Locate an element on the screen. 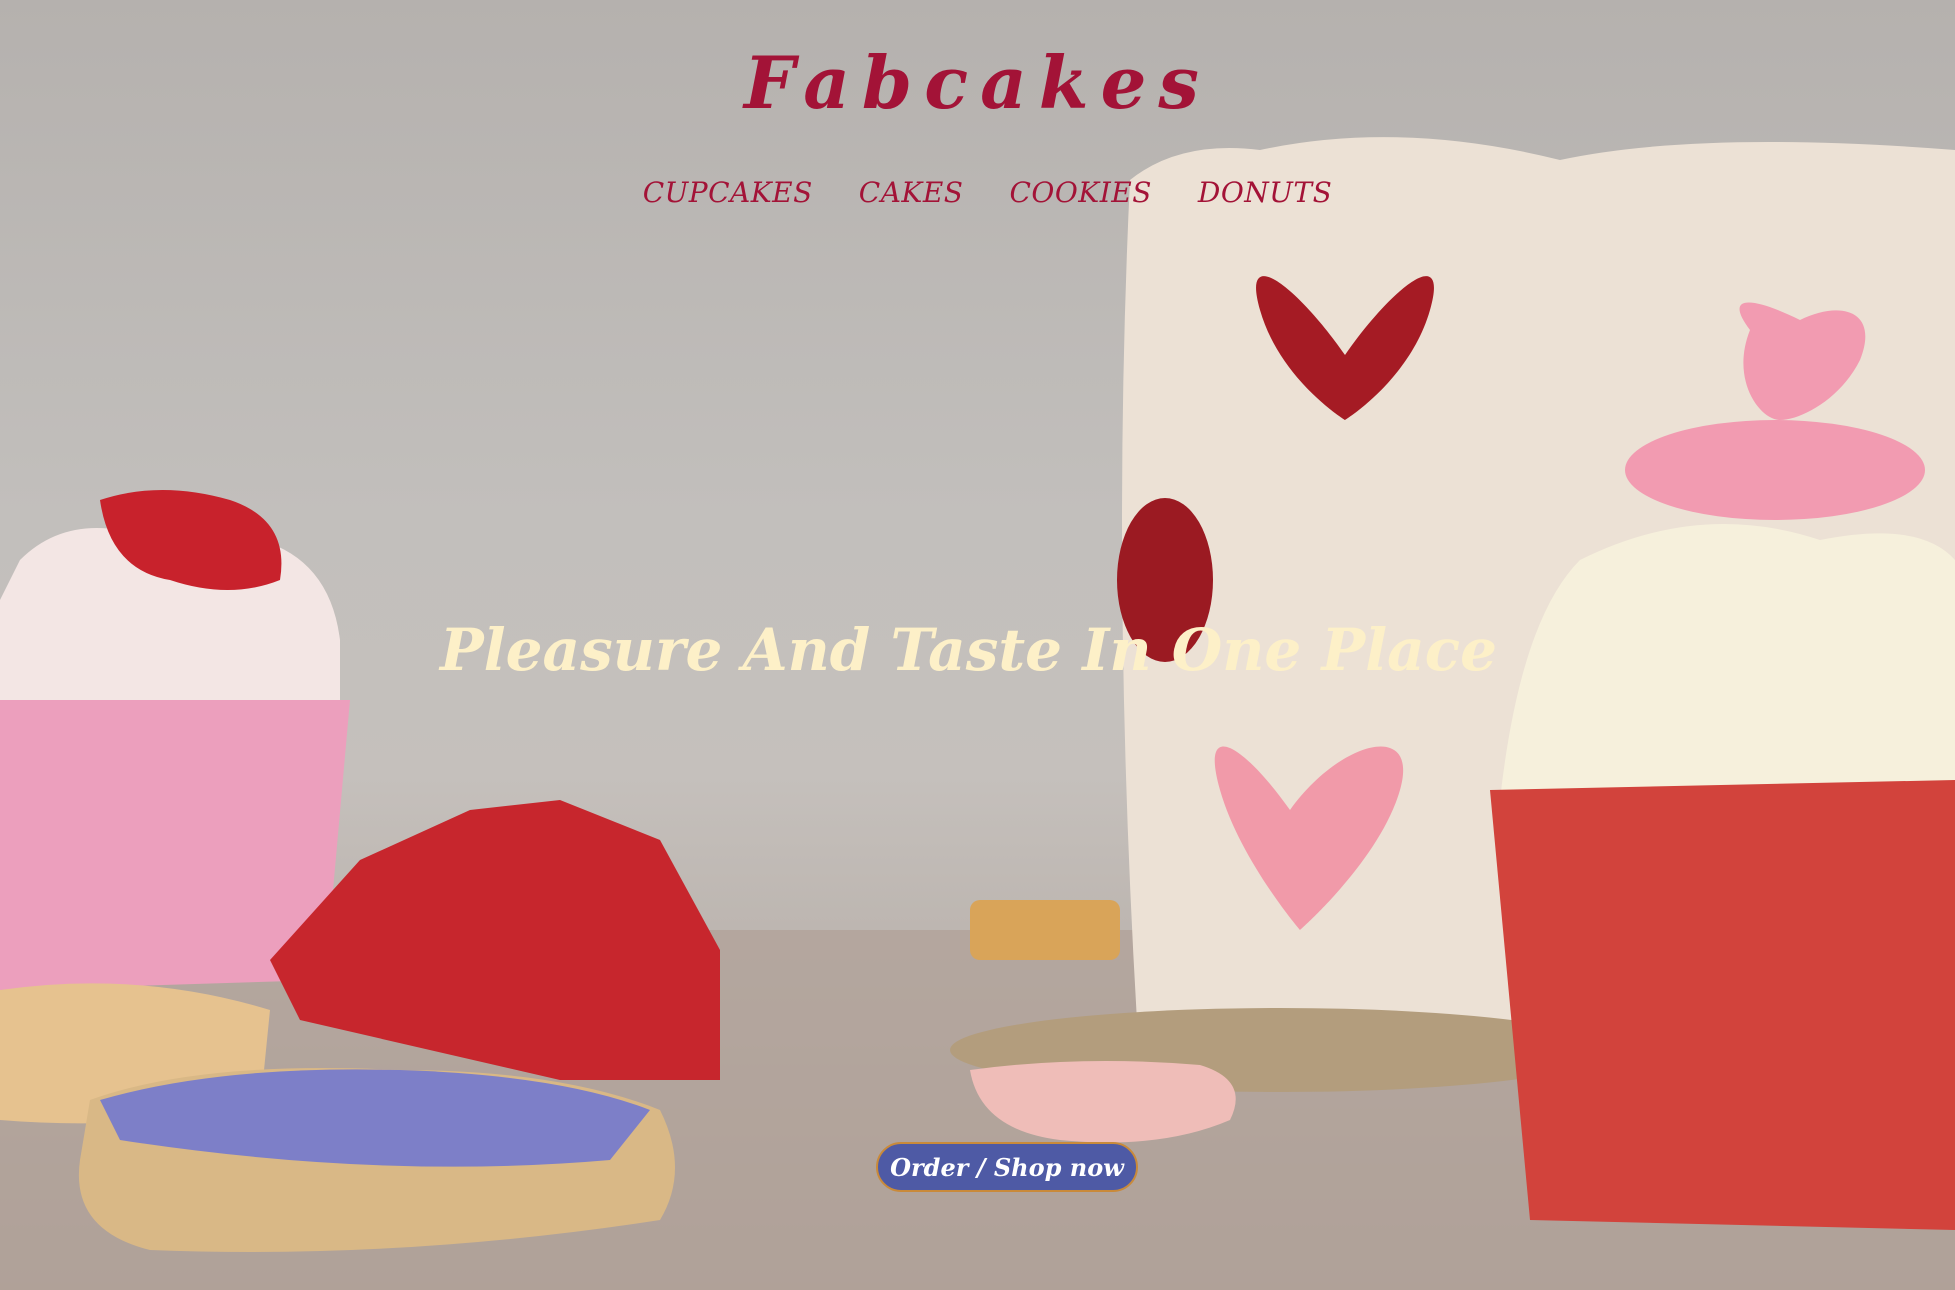 This screenshot has width=1955, height=1290. nav-donuts-link: DONUTS is located at coordinates (1265, 192).